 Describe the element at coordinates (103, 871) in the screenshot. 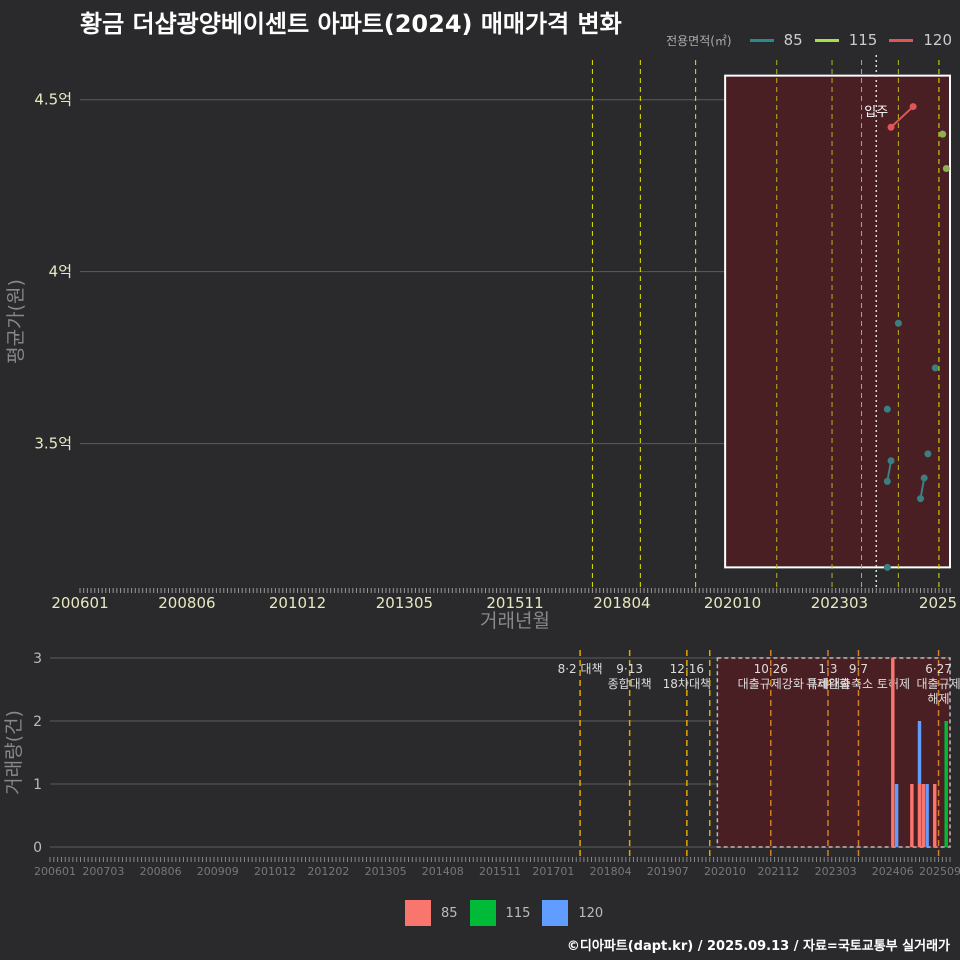

I see `x-tick-label: 200703` at that location.